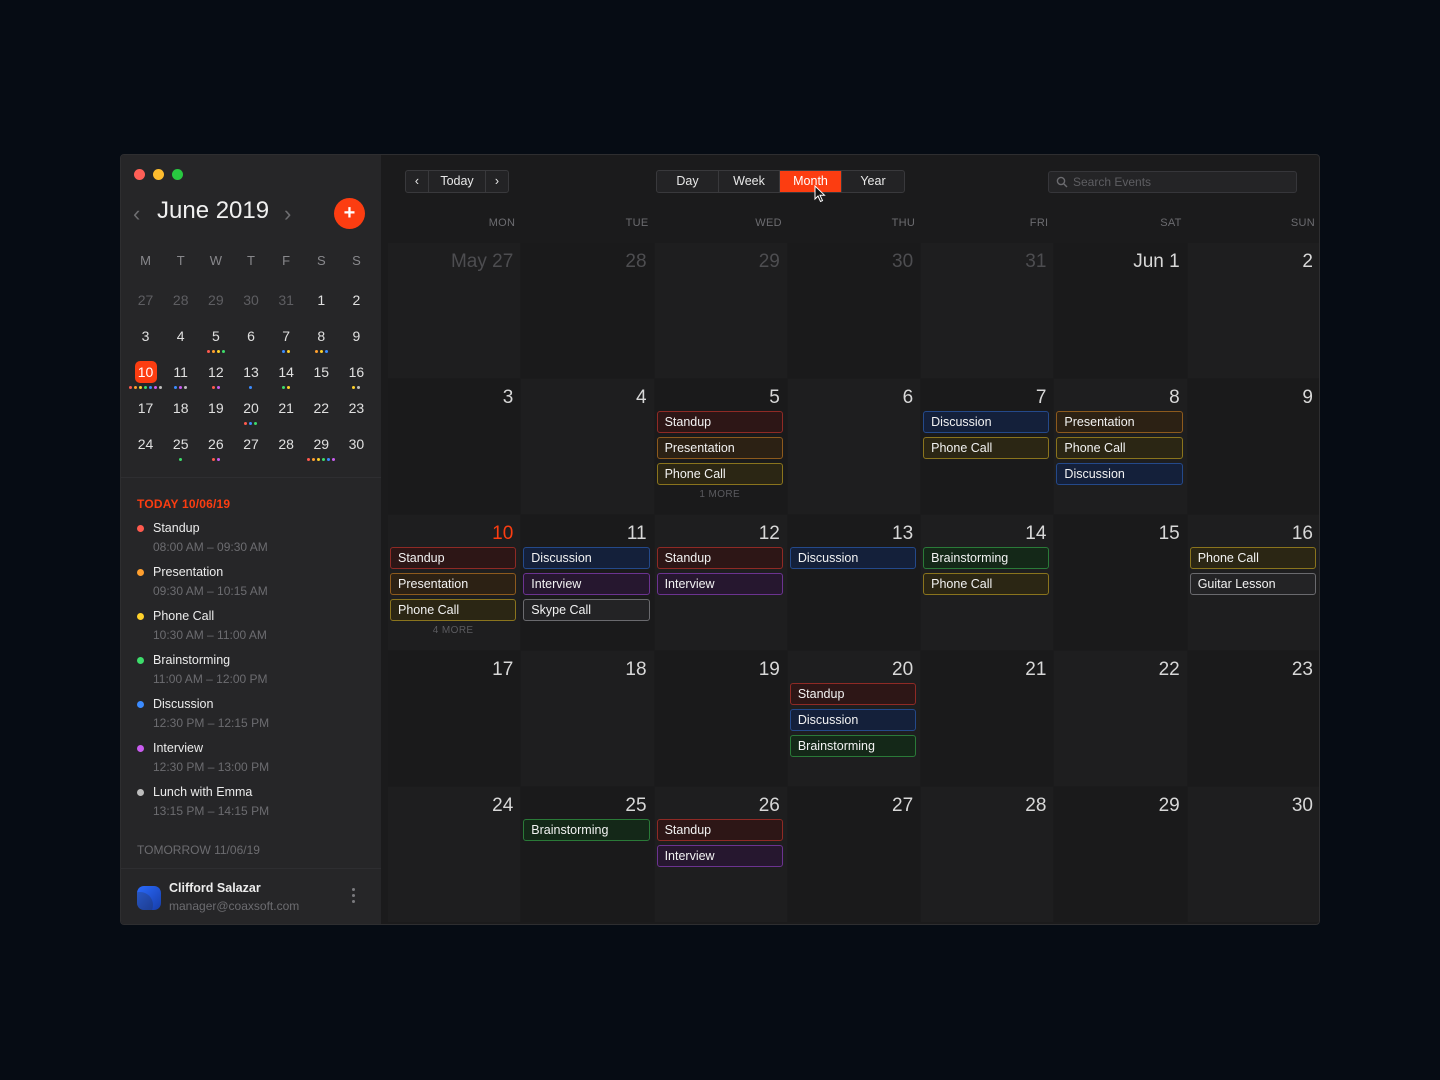 This screenshot has width=1440, height=1080. Describe the element at coordinates (251, 896) in the screenshot. I see `user-profile: Clifford Salazar manager@coaxsoft.com` at that location.